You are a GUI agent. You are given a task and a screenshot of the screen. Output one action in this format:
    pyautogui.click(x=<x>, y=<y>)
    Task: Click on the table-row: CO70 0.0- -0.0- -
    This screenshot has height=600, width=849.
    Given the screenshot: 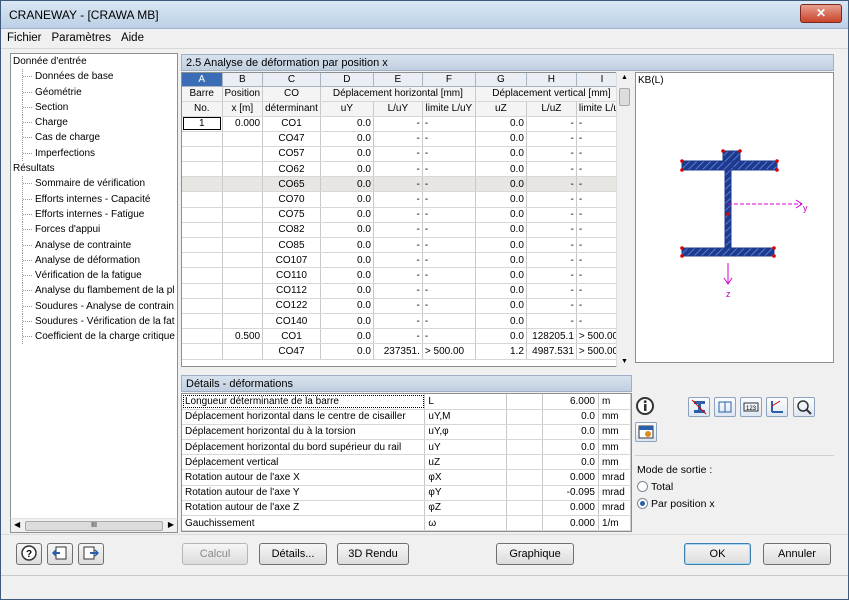 What is the action you would take?
    pyautogui.click(x=405, y=199)
    